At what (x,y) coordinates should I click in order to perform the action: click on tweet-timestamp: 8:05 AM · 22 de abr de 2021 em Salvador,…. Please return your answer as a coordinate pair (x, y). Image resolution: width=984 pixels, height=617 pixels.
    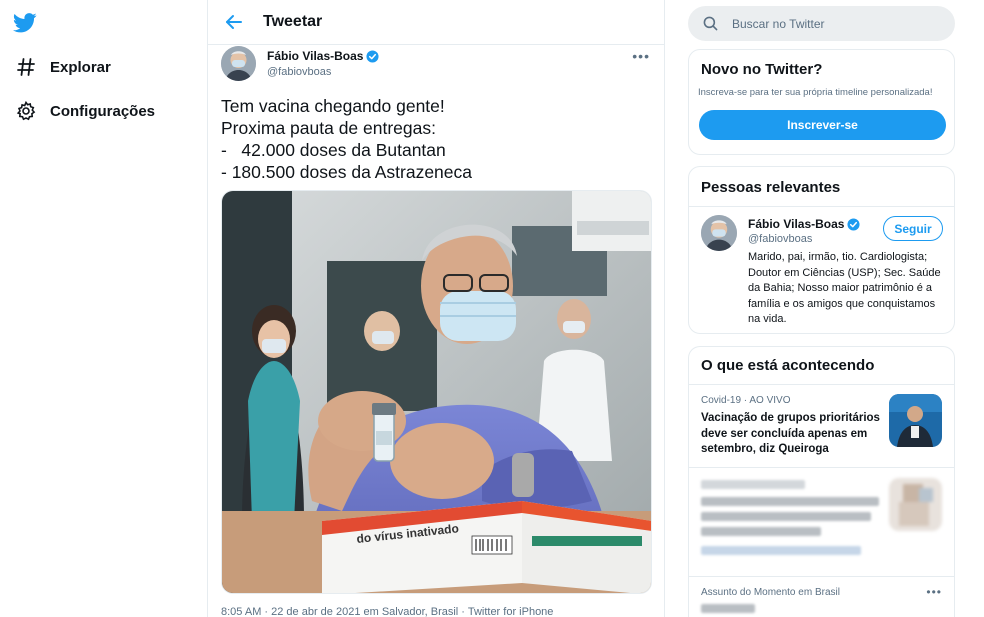
    Looking at the image, I should click on (387, 611).